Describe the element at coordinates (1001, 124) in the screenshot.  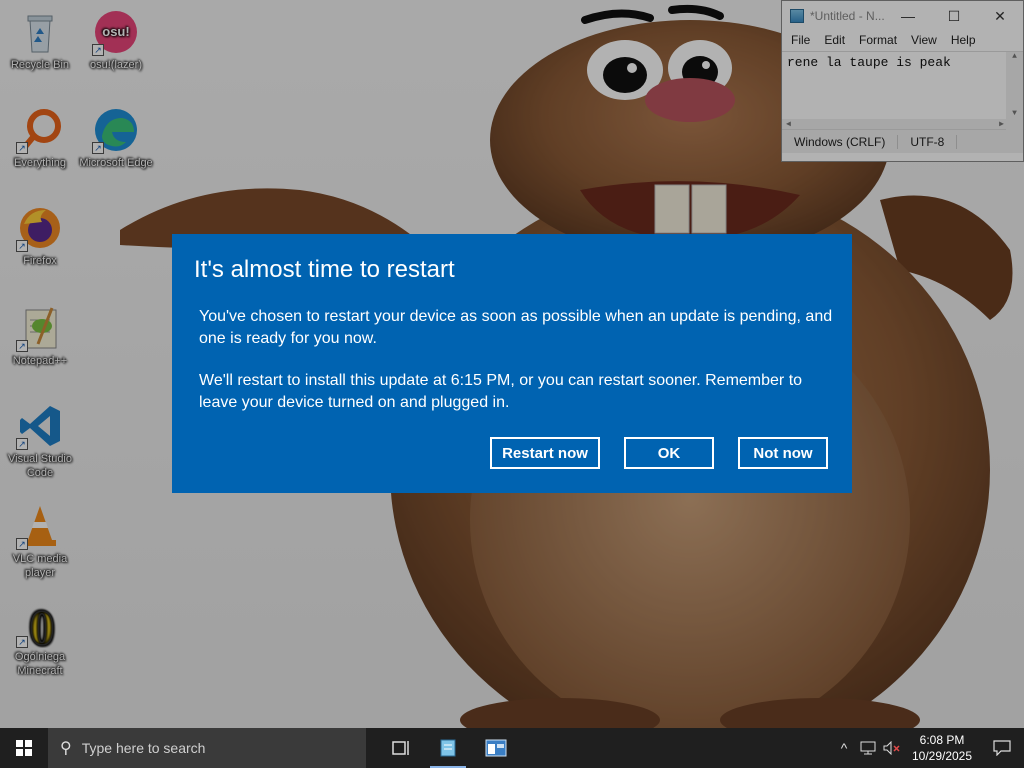
I see `scroll-right-arrow-icon: ▶` at that location.